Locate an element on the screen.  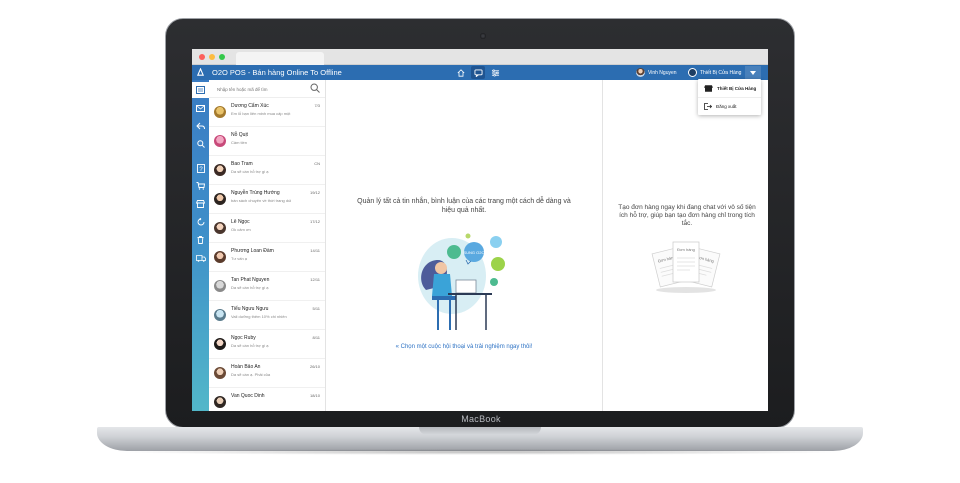
conversation-item: Bao Tram Da sẽ cần hỗ trợ gì ạ CN is located at coordinates (267, 170).